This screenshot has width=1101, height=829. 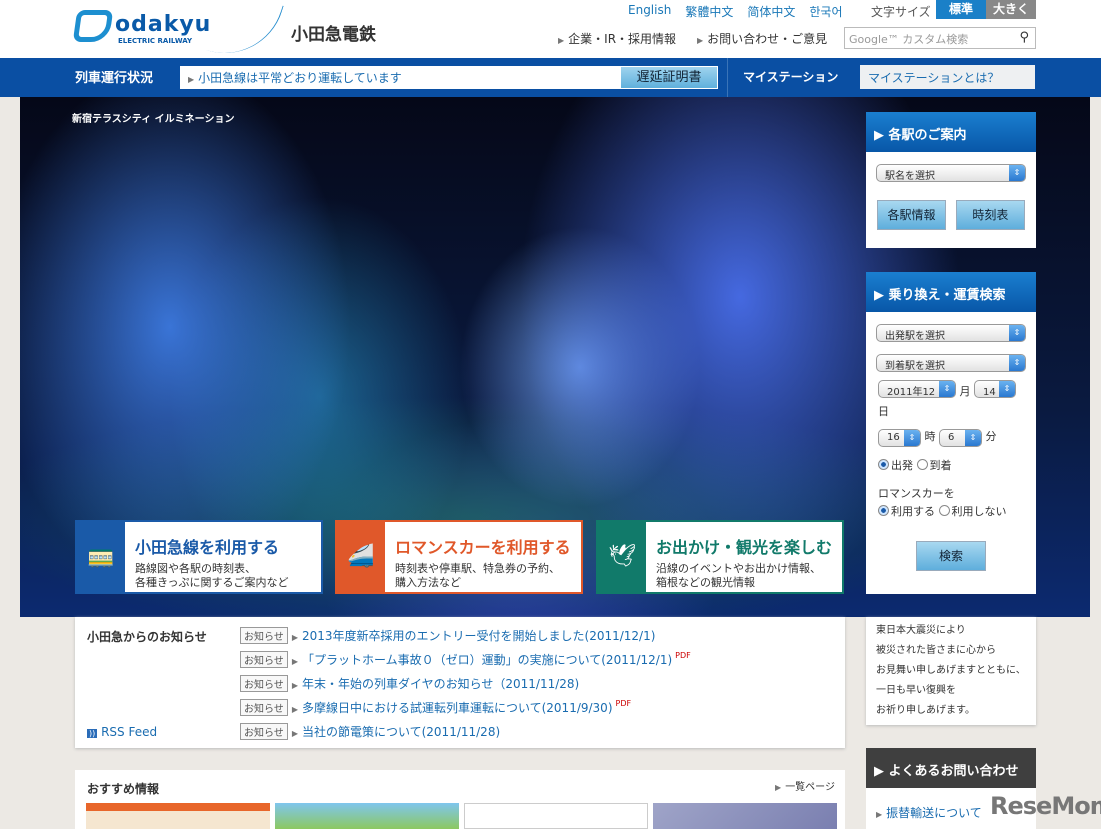 What do you see at coordinates (1024, 37) in the screenshot?
I see `search-icon: ⚲` at bounding box center [1024, 37].